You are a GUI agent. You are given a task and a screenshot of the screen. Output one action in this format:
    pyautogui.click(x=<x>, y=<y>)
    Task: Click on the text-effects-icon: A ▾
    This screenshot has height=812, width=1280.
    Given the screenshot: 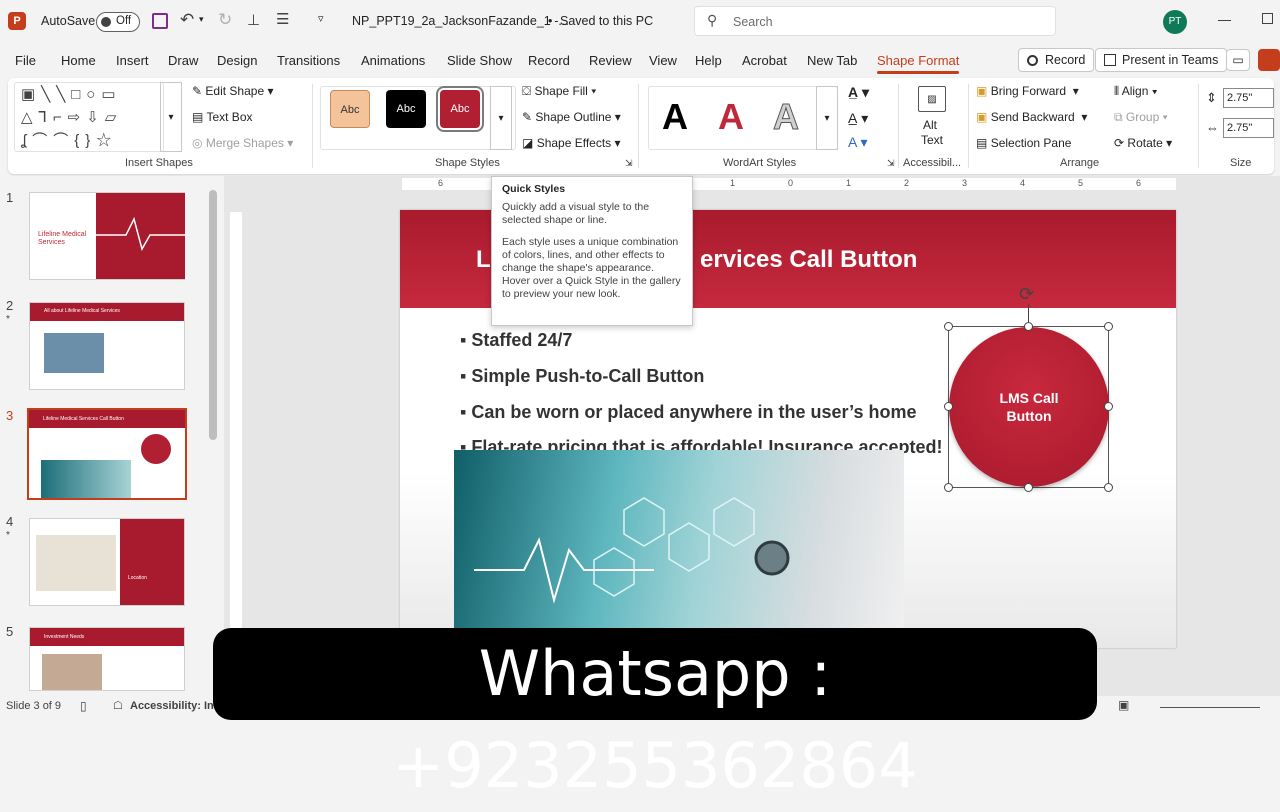 What is the action you would take?
    pyautogui.click(x=857, y=142)
    